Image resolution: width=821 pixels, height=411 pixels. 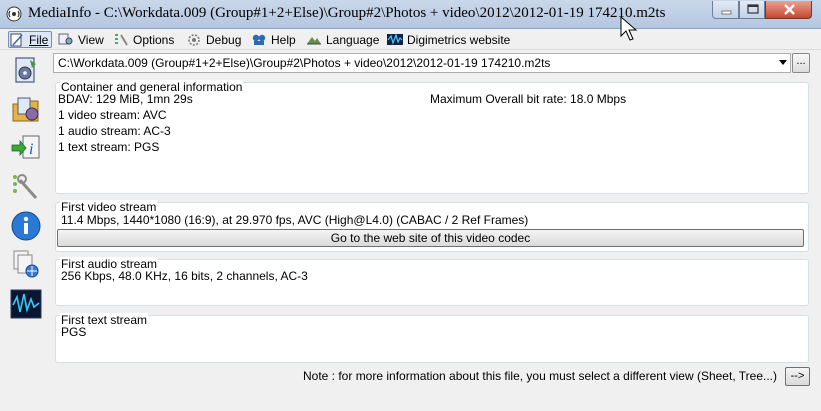 I want to click on about-icon, so click(x=26, y=226).